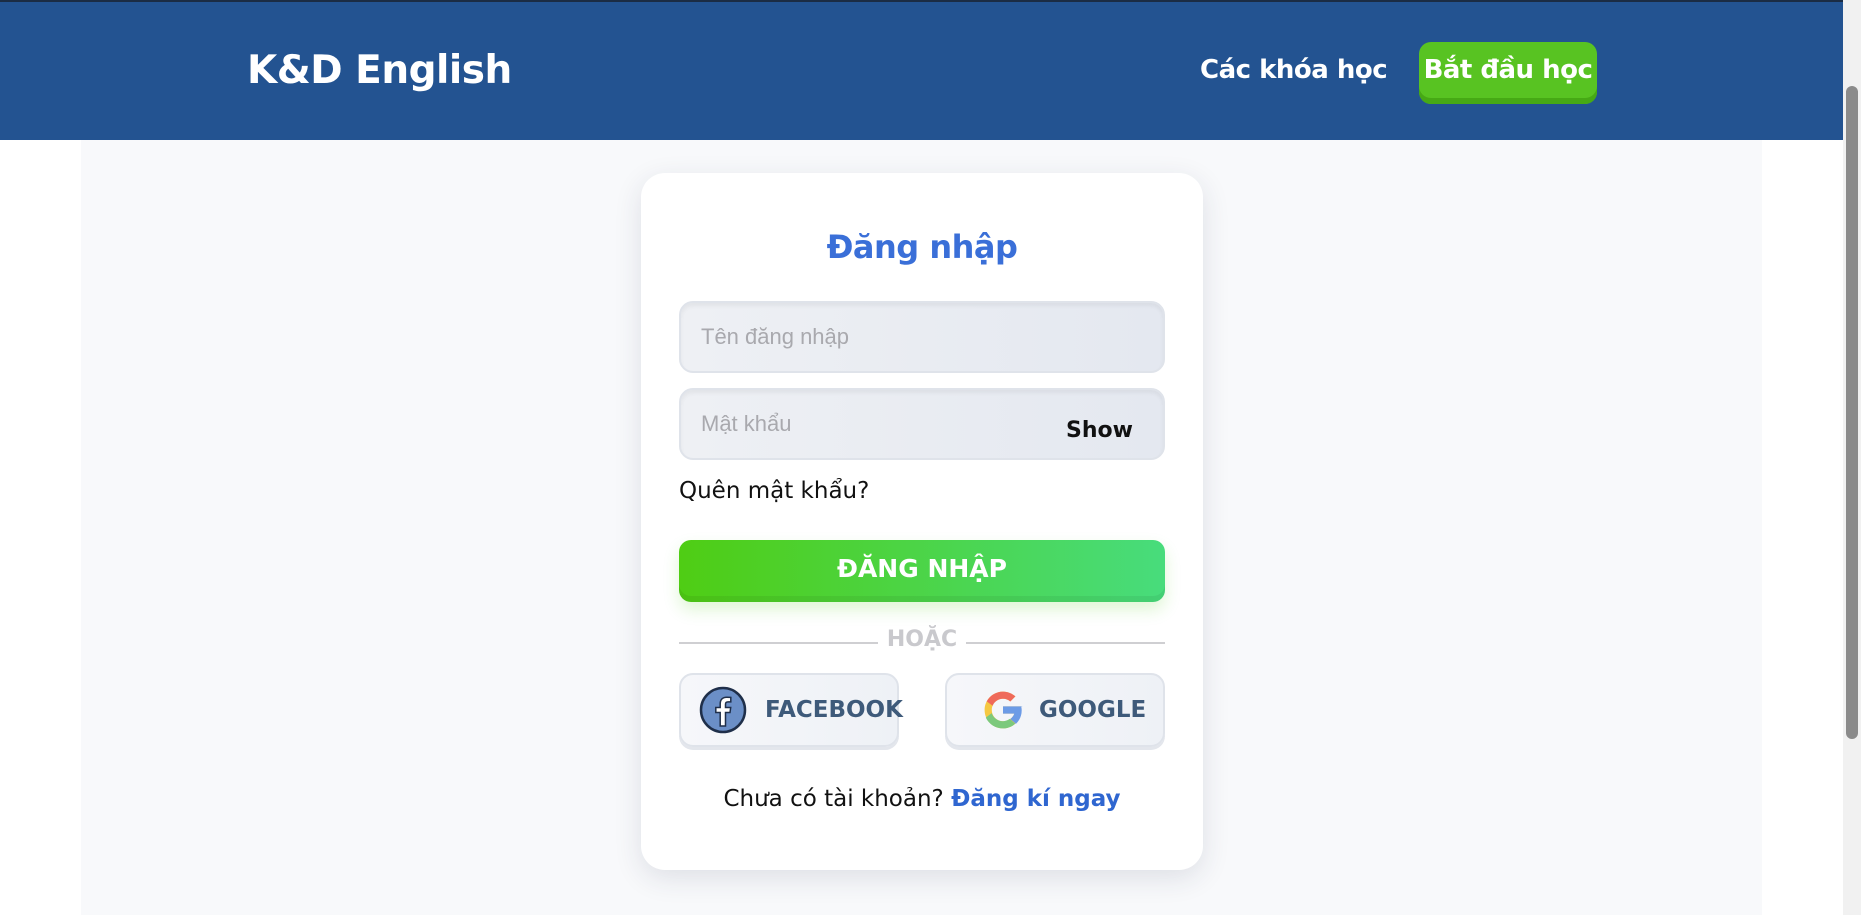  Describe the element at coordinates (774, 491) in the screenshot. I see `forgot-password-link: Quên mật khẩu?` at that location.